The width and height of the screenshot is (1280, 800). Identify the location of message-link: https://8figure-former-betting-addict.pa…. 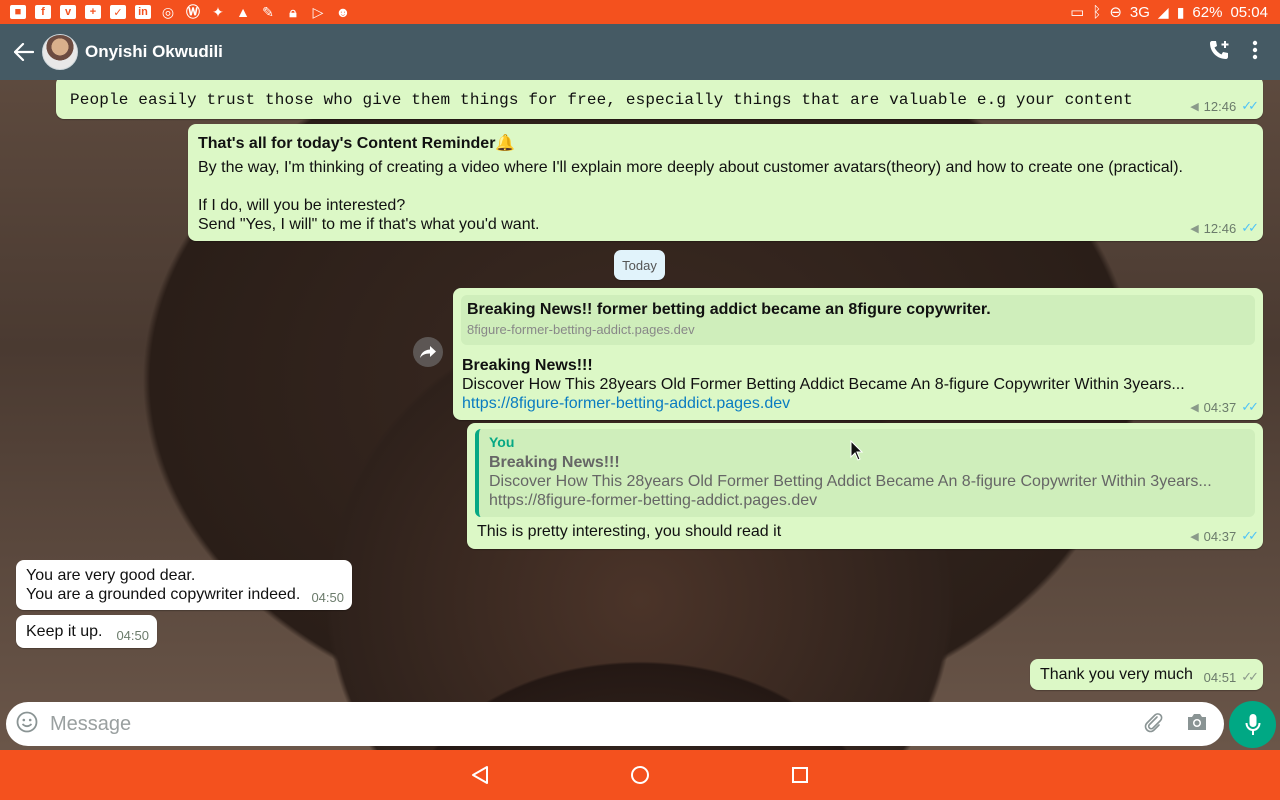
(626, 403).